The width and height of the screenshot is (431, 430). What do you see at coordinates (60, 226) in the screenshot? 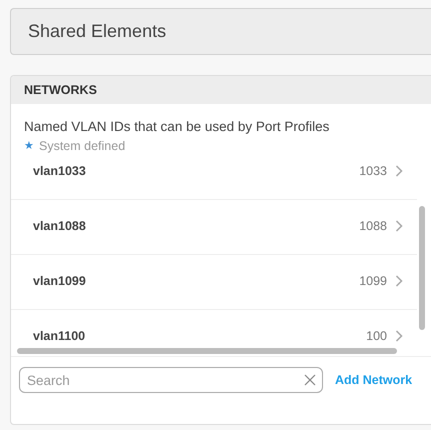
I see `network-name: vlan1088` at bounding box center [60, 226].